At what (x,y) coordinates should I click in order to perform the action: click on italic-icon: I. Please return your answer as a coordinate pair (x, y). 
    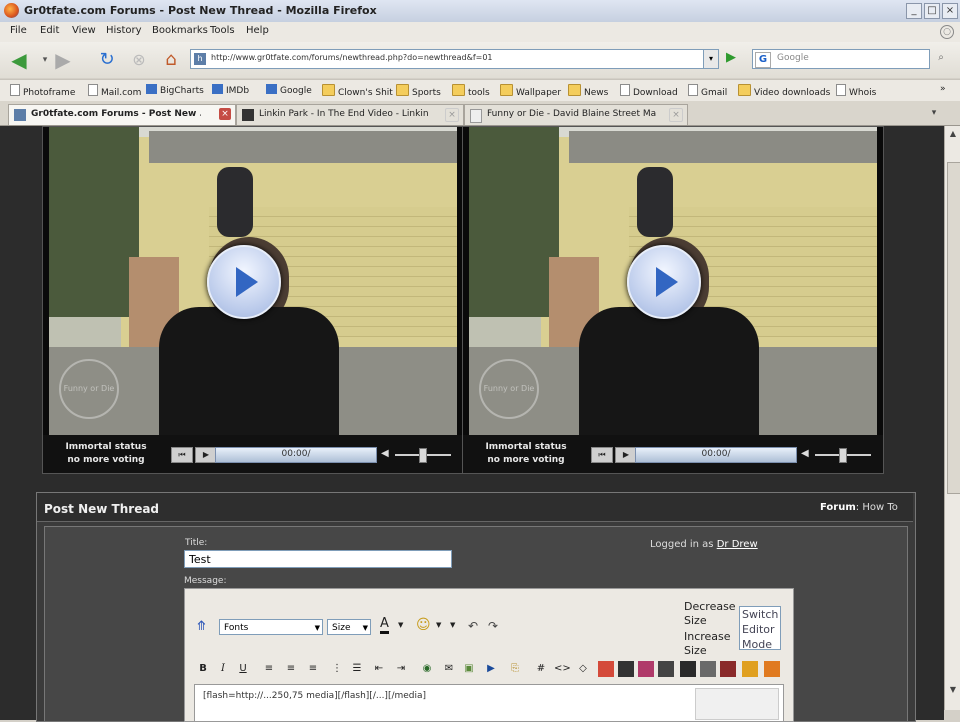
    Looking at the image, I should click on (223, 669).